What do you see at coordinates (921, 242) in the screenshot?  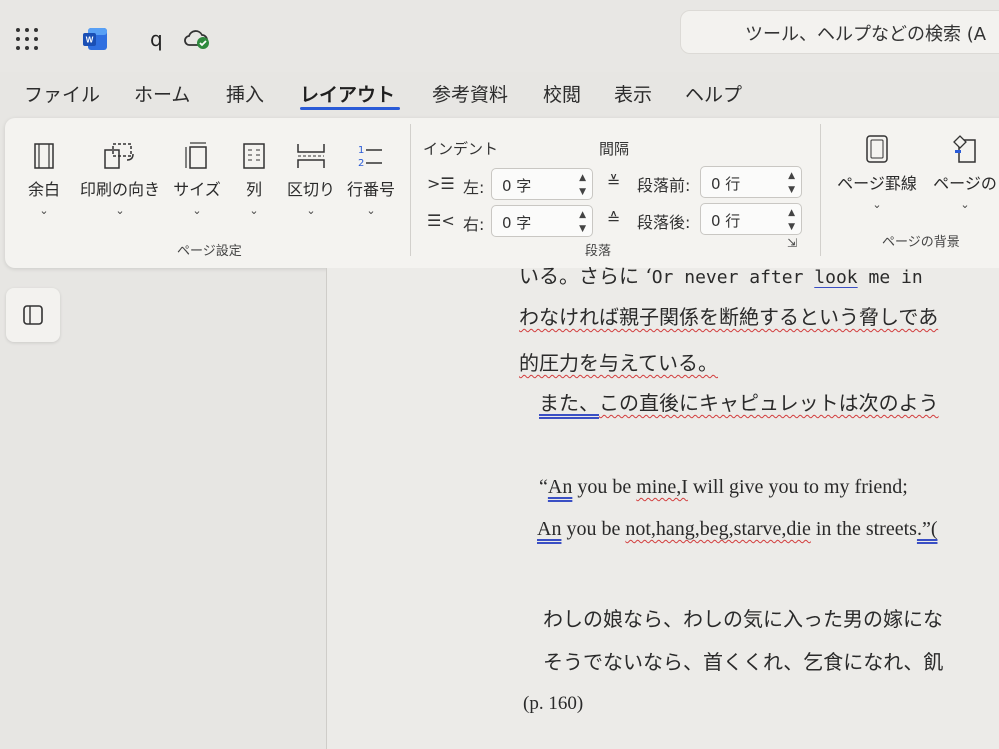 I see `page-background-group-label: ページの背景` at bounding box center [921, 242].